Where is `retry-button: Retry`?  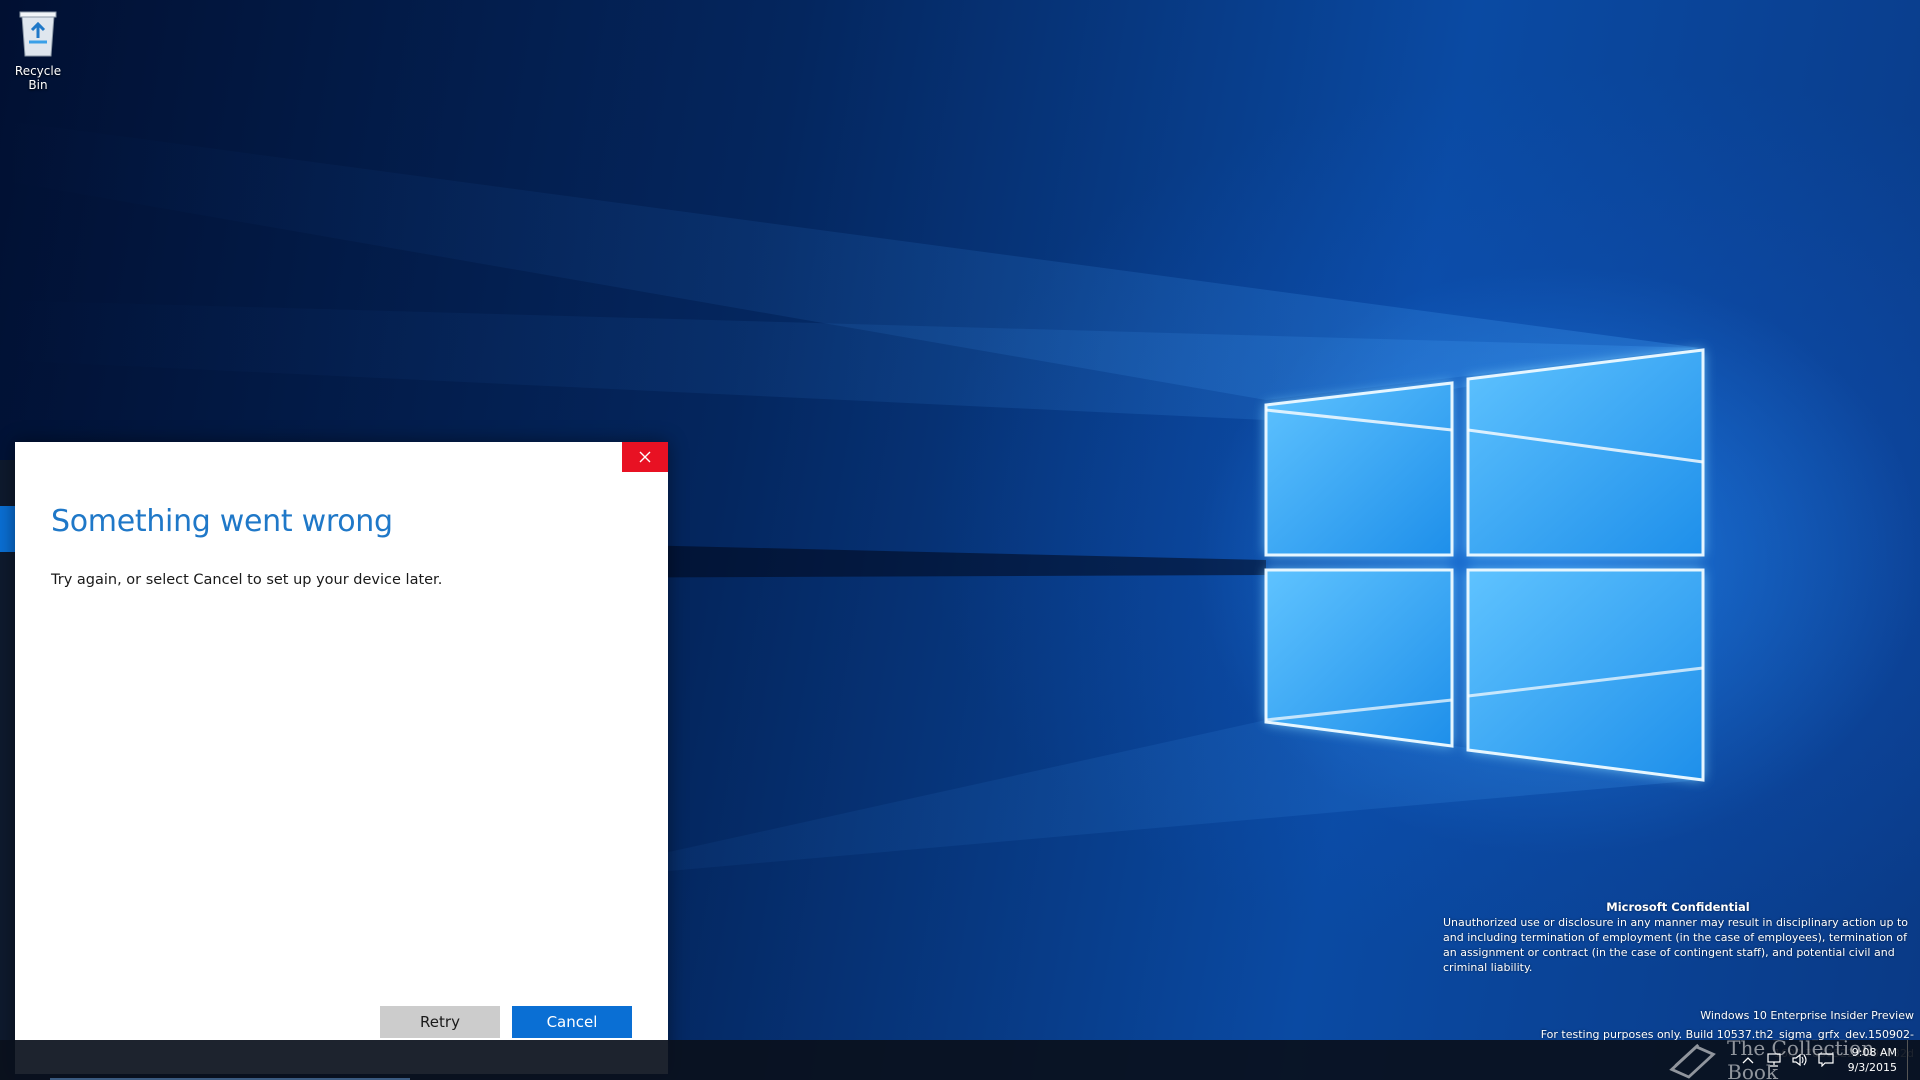 retry-button: Retry is located at coordinates (440, 1022).